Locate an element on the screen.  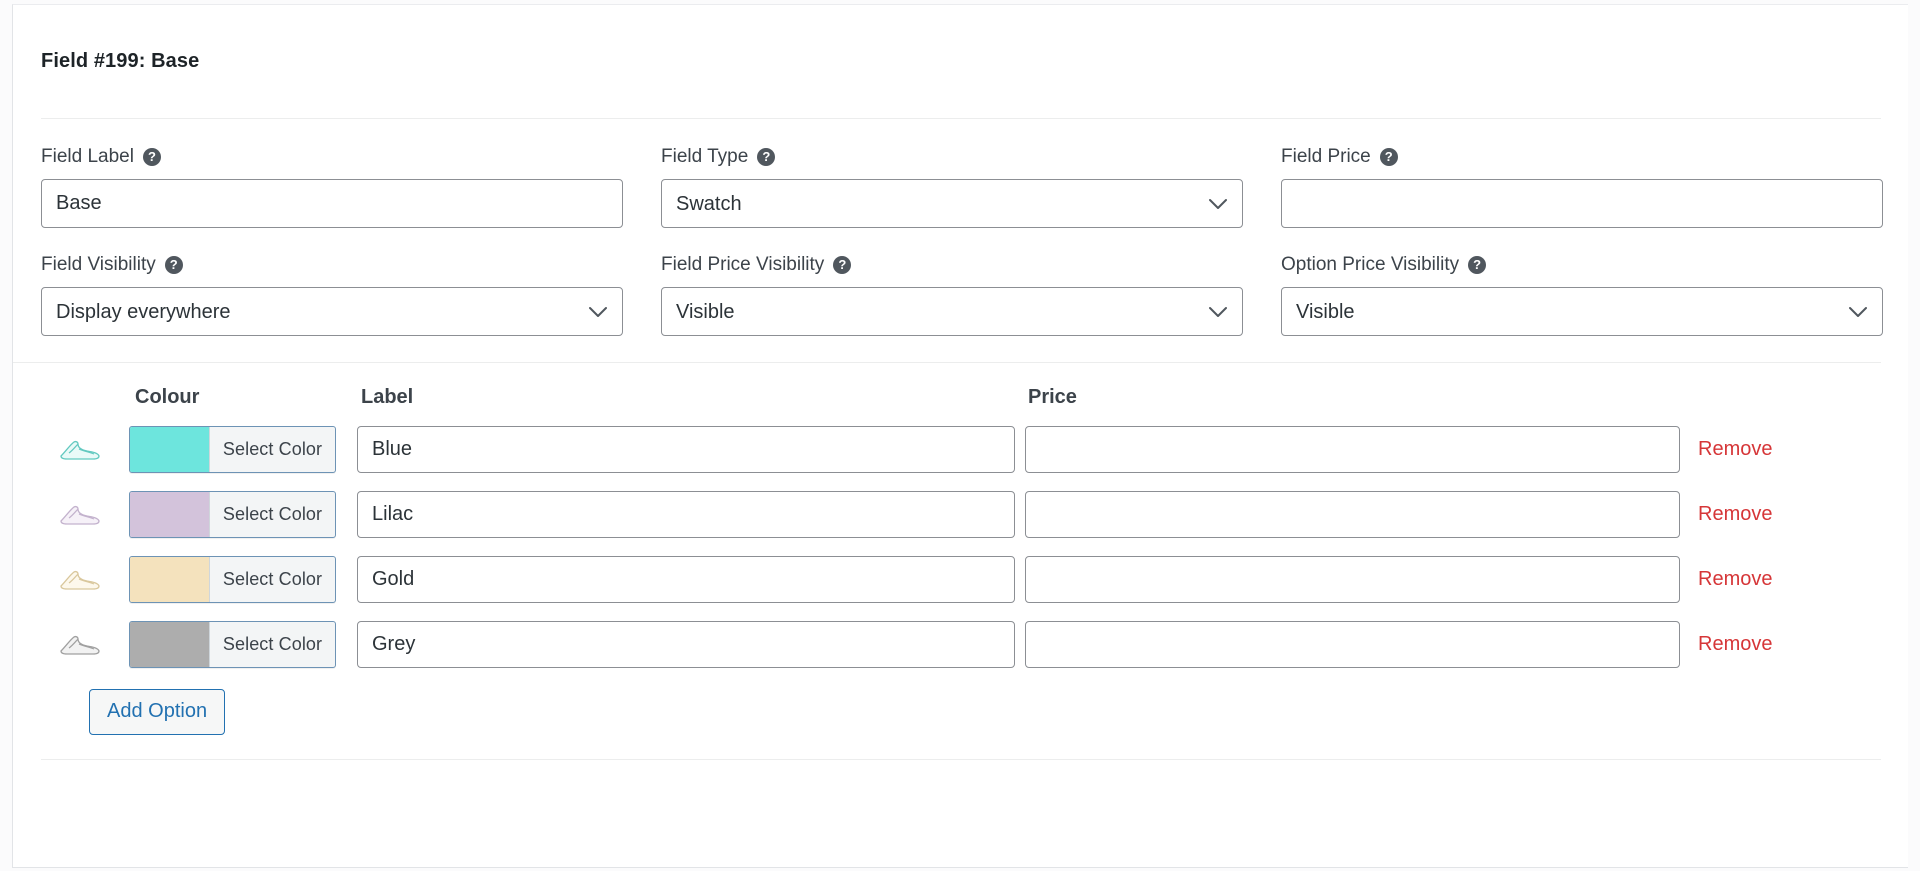
field-label-cell: Field Label ? is located at coordinates (351, 187).